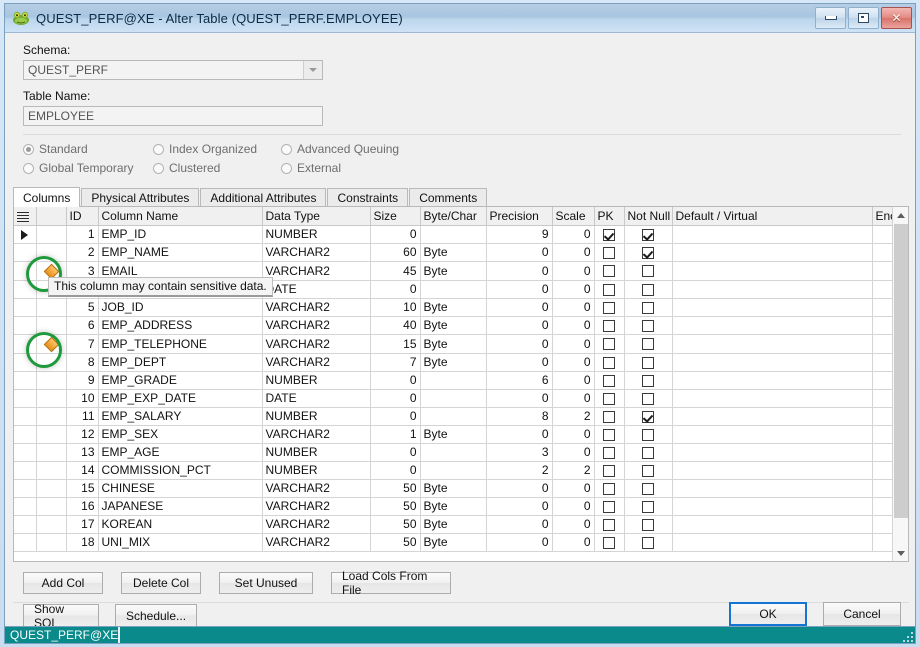  Describe the element at coordinates (180, 216) in the screenshot. I see `col-header-column-name: Column Name` at that location.